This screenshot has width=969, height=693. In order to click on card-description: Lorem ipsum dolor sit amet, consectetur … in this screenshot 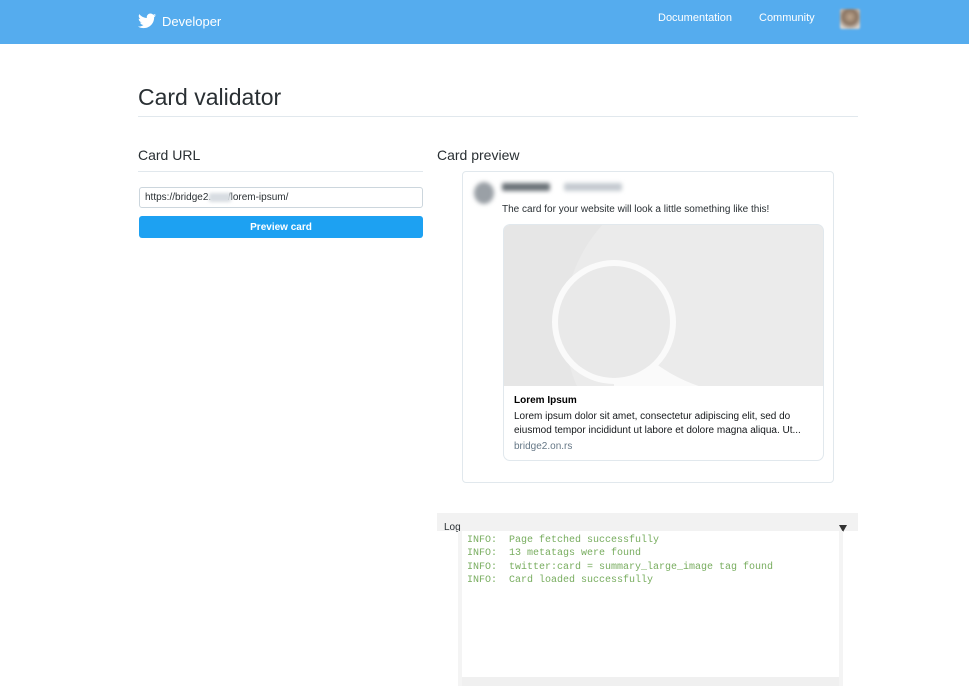, I will do `click(657, 423)`.